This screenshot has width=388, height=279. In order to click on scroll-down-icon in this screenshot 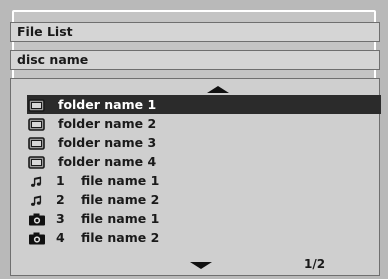, I will do `click(201, 265)`.